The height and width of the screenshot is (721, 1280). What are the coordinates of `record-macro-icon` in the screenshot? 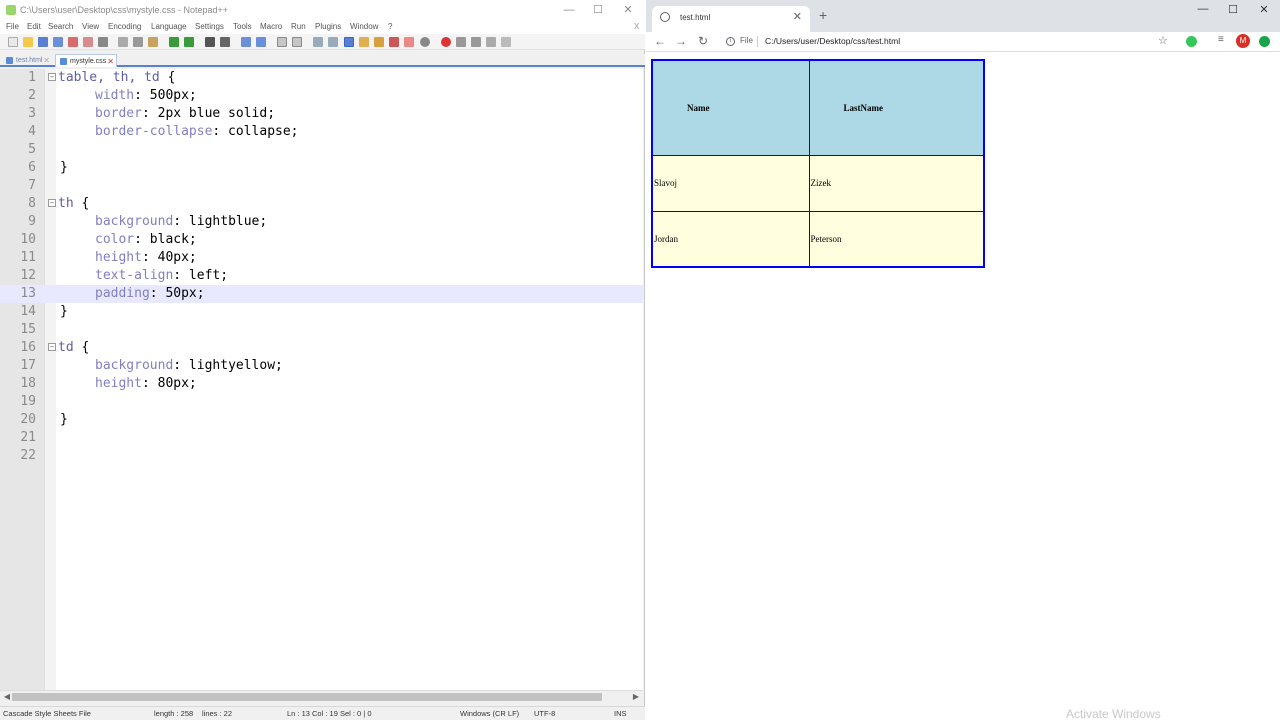 It's located at (446, 42).